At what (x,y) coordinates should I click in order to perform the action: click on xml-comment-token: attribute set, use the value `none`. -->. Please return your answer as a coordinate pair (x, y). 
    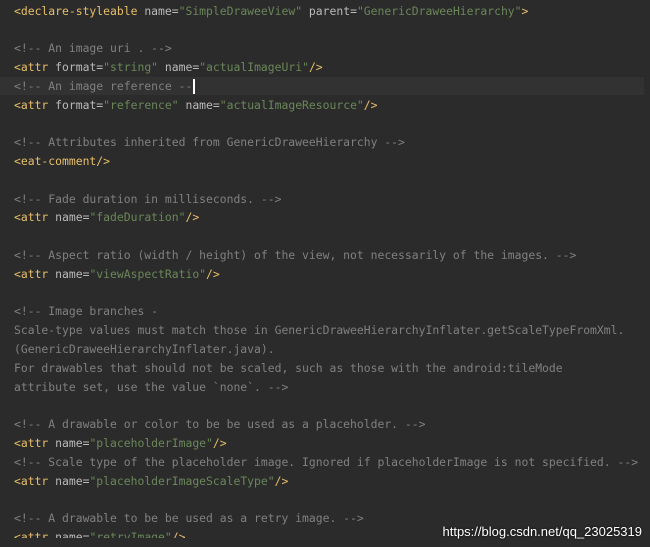
    Looking at the image, I should click on (151, 386).